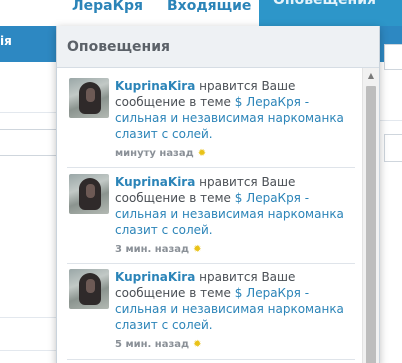 This screenshot has height=363, width=402. I want to click on nav-tab-alerts: Оповещения, so click(330, 13).